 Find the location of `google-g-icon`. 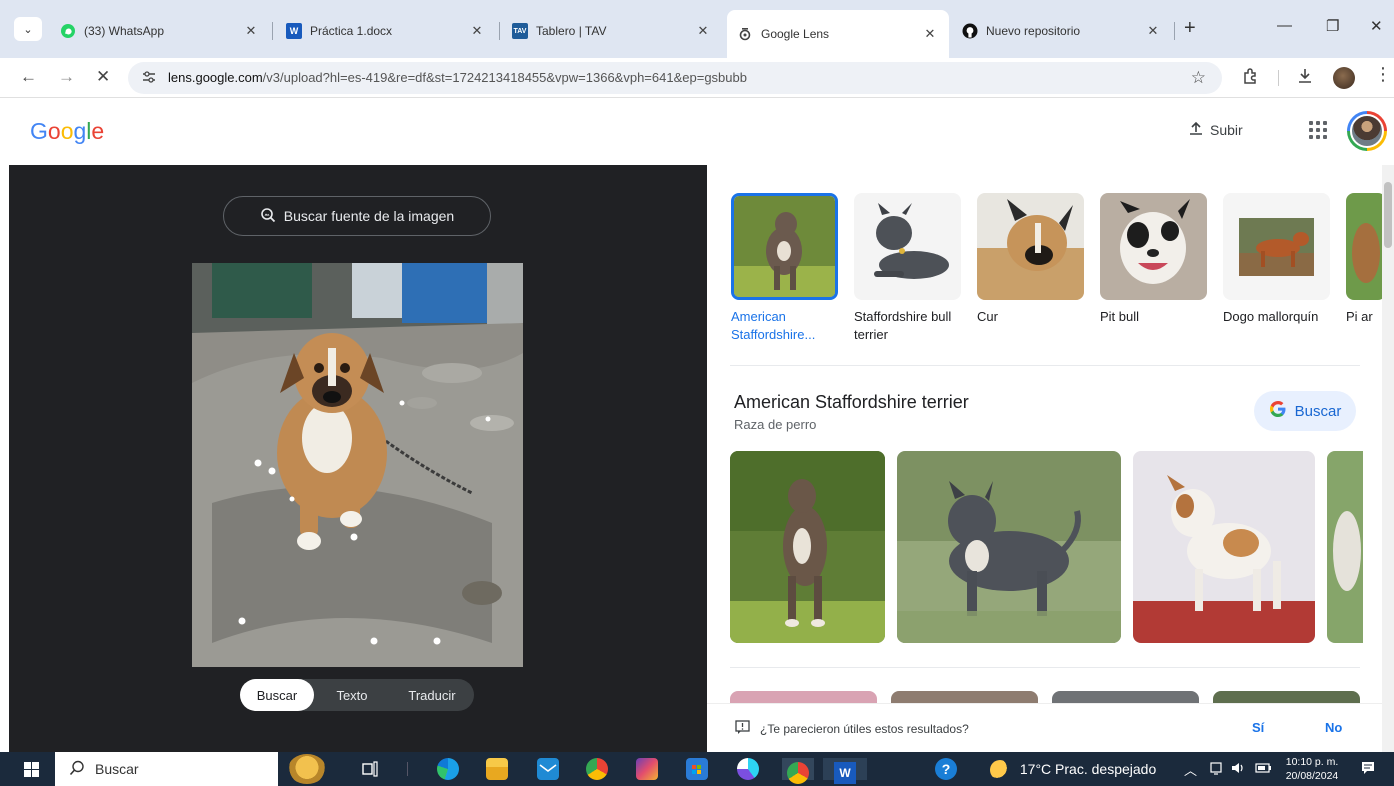

google-g-icon is located at coordinates (1278, 411).